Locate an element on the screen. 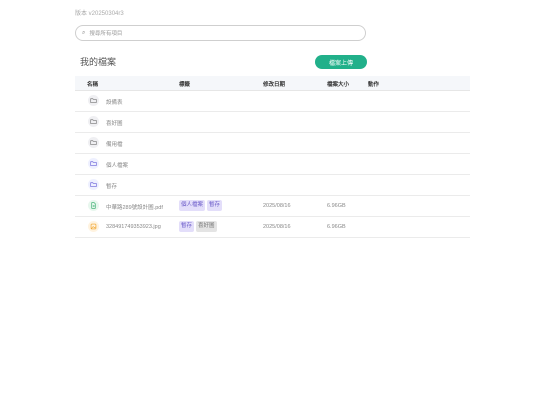  column-date: 修改日期 is located at coordinates (274, 84).